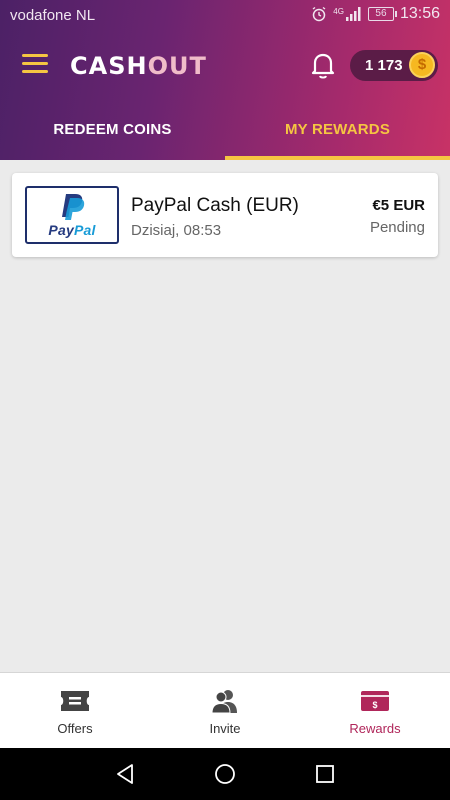 The image size is (450, 800). Describe the element at coordinates (125, 774) in the screenshot. I see `back-icon` at that location.